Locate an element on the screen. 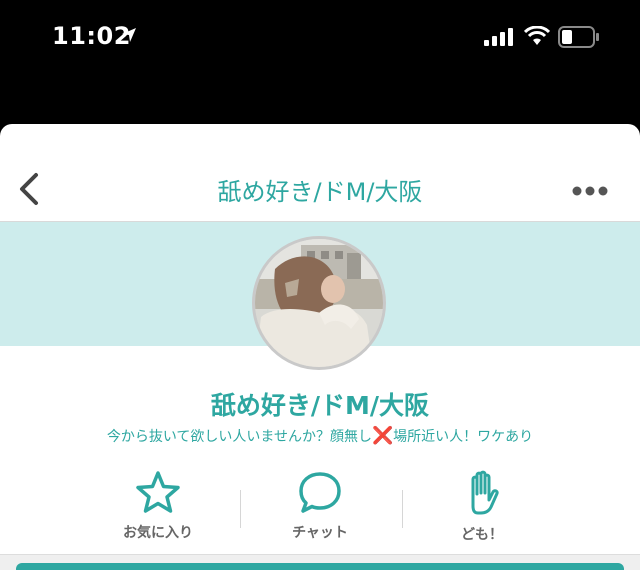 The width and height of the screenshot is (640, 570). avatar is located at coordinates (319, 303).